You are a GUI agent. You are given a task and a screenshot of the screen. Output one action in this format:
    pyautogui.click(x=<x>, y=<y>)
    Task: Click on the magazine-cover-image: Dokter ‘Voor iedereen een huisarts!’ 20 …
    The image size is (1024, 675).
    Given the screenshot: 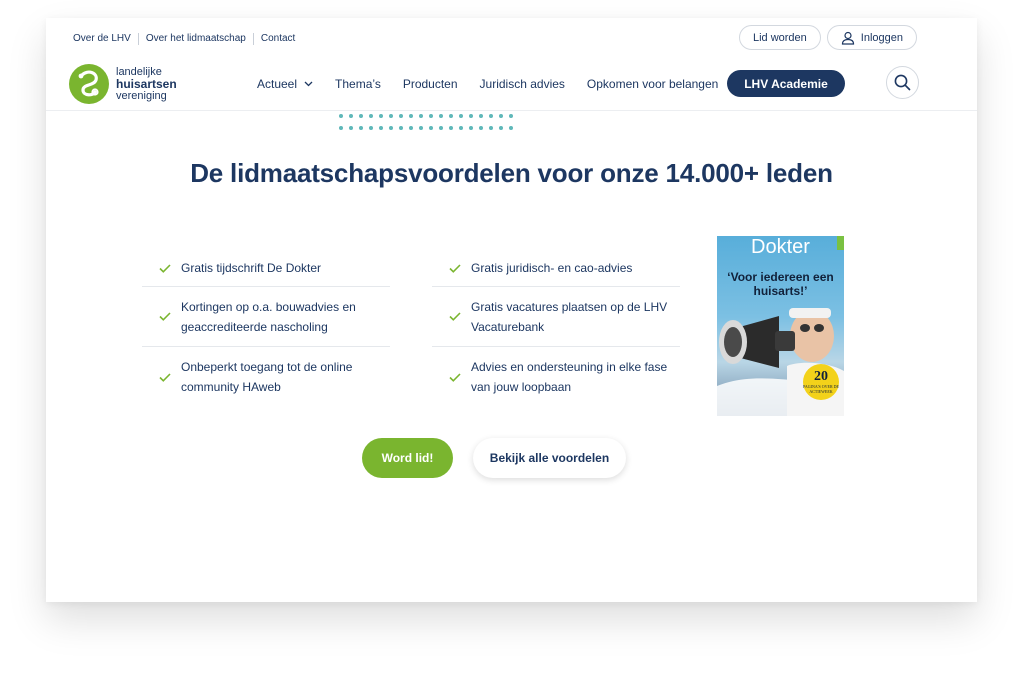 What is the action you would take?
    pyautogui.click(x=780, y=326)
    